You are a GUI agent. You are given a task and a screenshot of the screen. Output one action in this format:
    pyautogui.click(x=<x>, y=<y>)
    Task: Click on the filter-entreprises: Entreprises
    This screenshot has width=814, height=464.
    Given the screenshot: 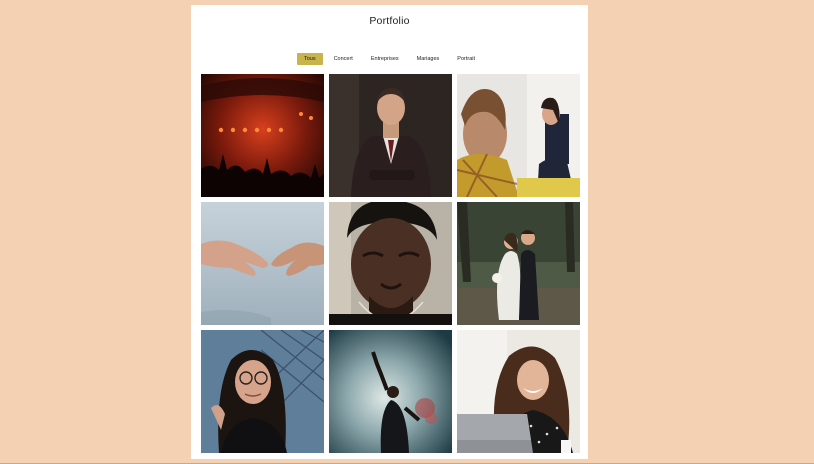 What is the action you would take?
    pyautogui.click(x=385, y=59)
    